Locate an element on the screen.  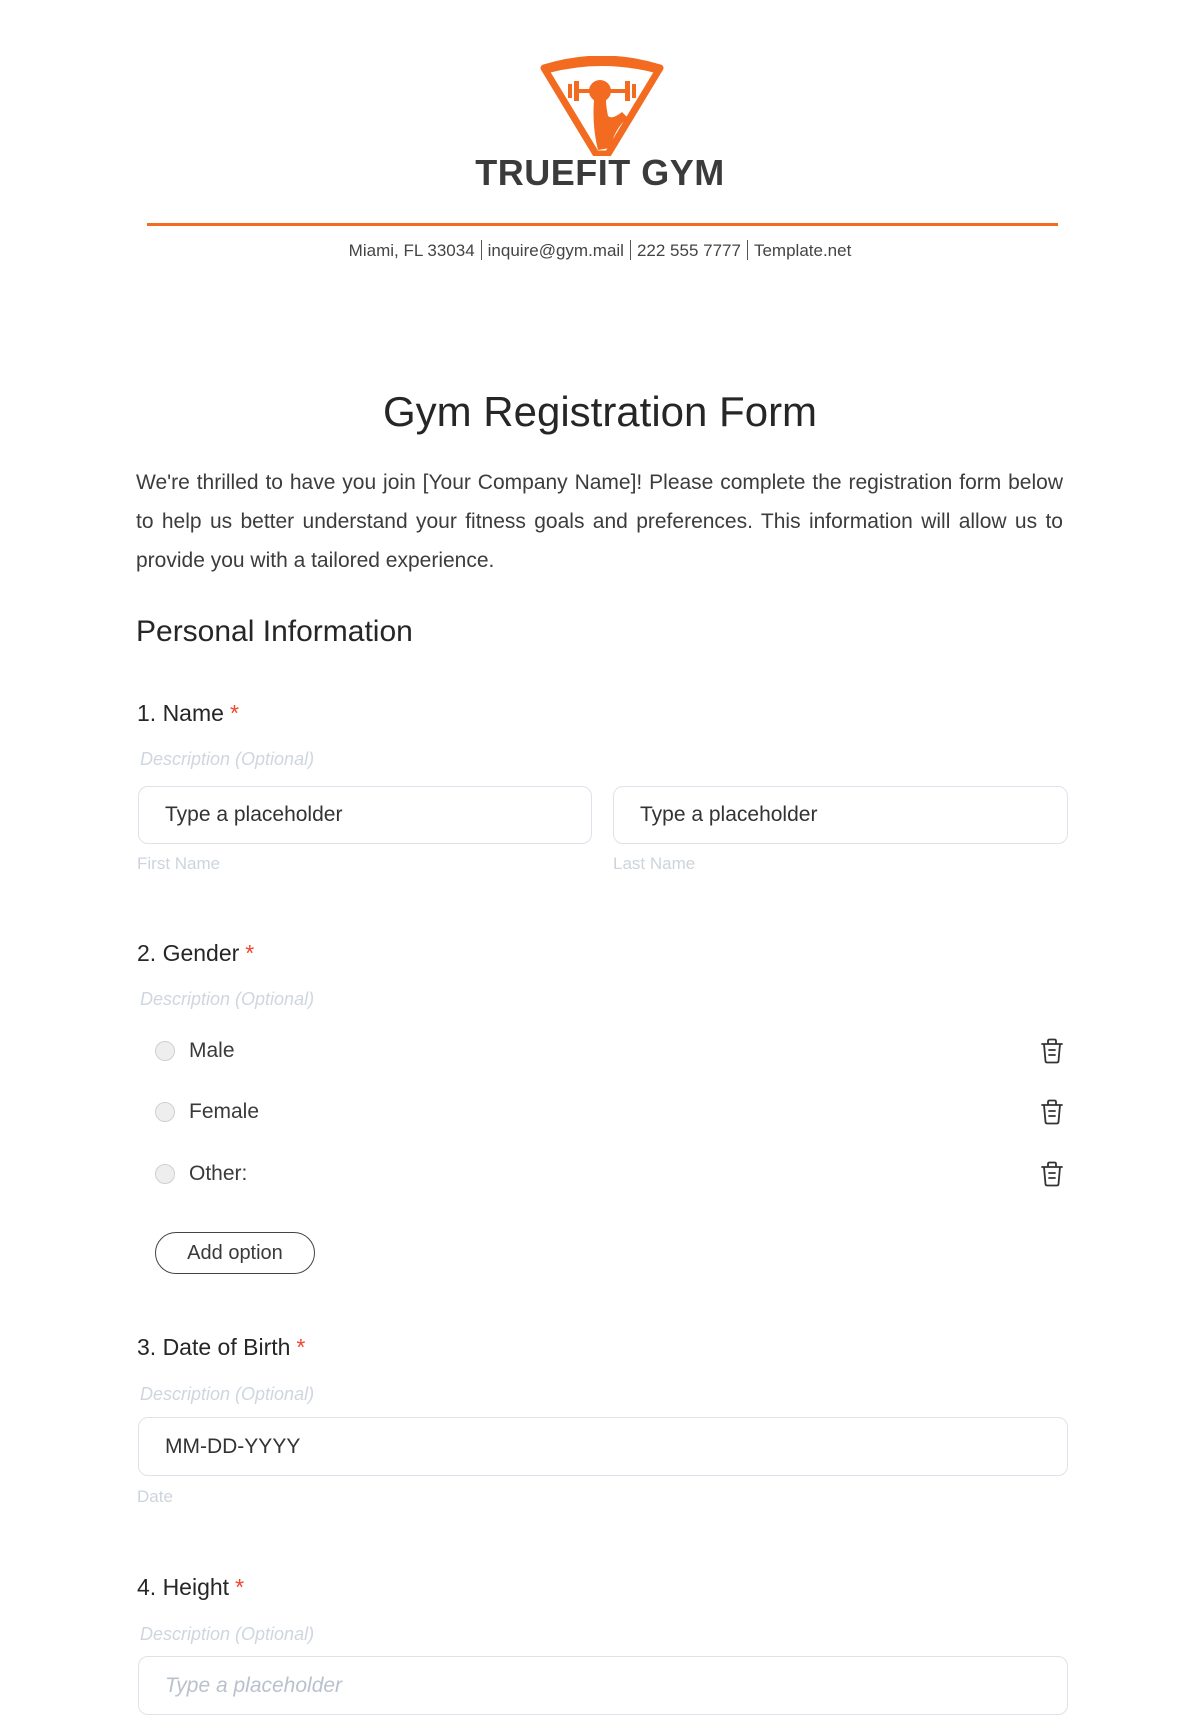
gender-option-other: Other: is located at coordinates (610, 1174).